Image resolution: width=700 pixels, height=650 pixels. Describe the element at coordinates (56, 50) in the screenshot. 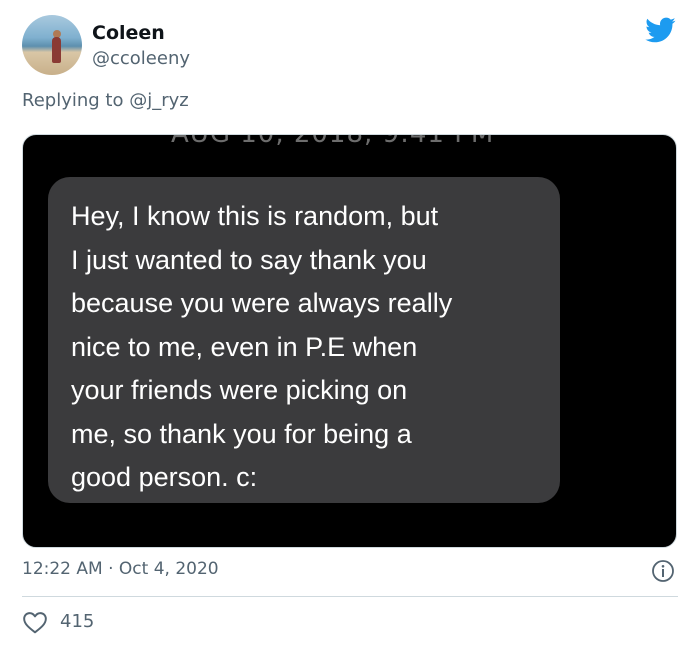

I see `avatar-figure-body` at that location.